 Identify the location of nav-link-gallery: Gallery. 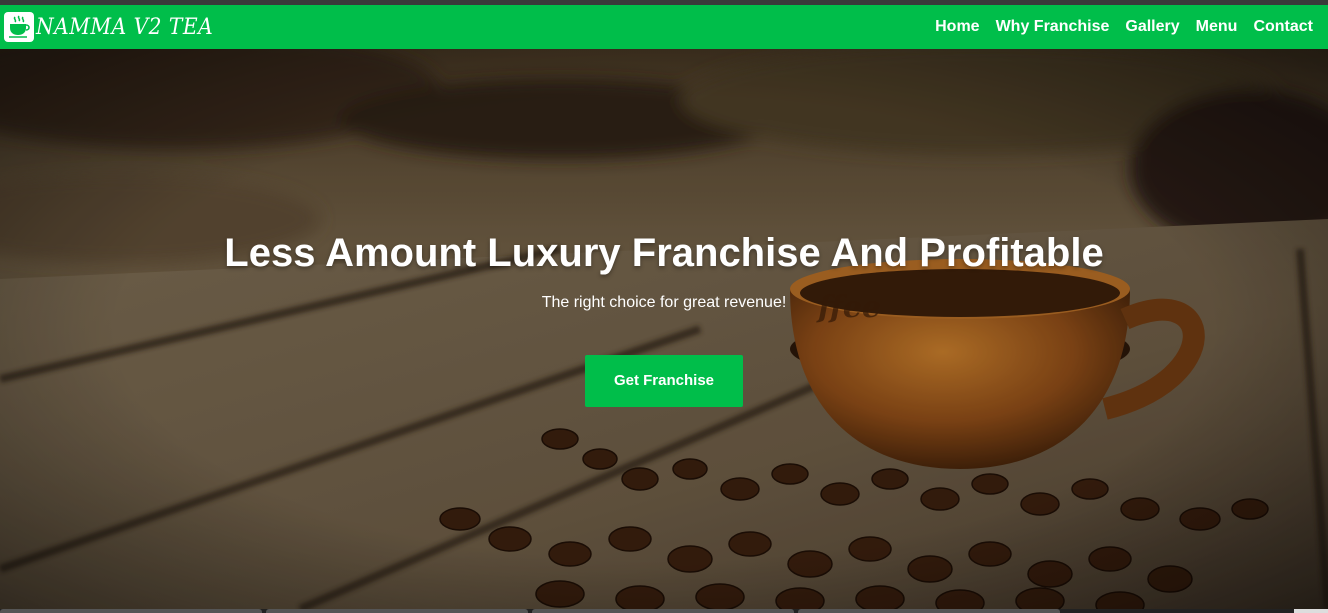
(1152, 27).